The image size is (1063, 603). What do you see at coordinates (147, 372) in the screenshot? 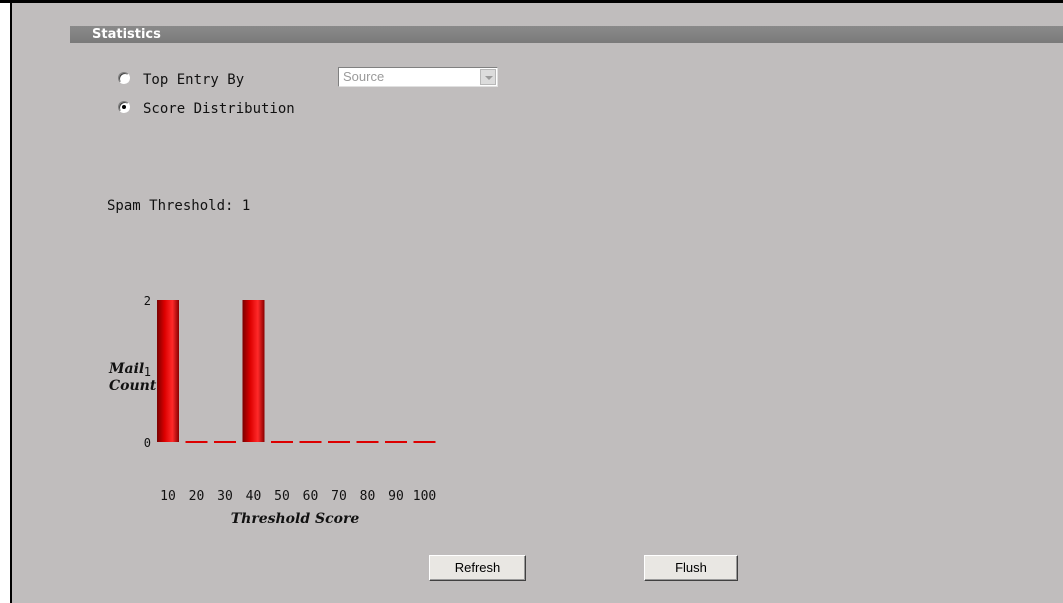
I see `y-tick-label: 1` at bounding box center [147, 372].